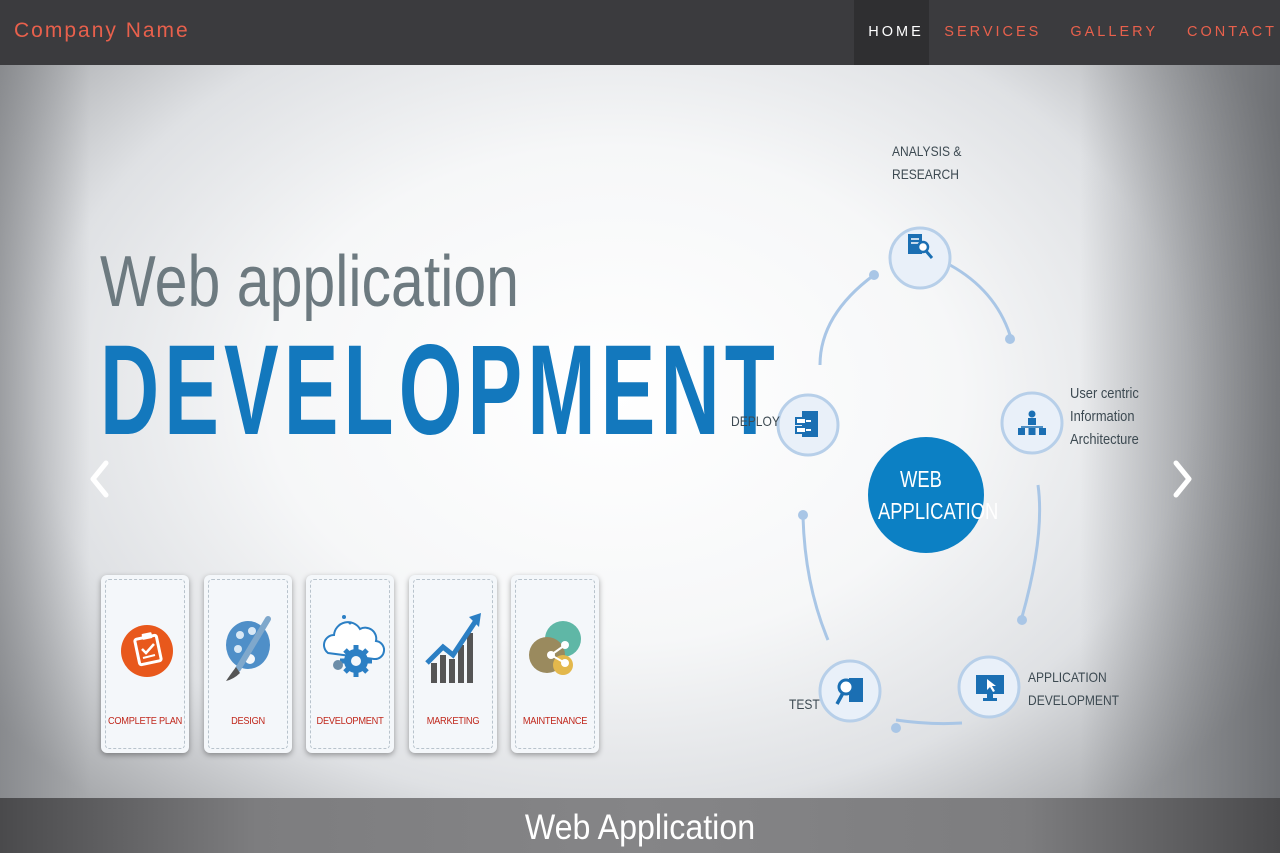  What do you see at coordinates (804, 704) in the screenshot?
I see `node-label-test: TEST` at bounding box center [804, 704].